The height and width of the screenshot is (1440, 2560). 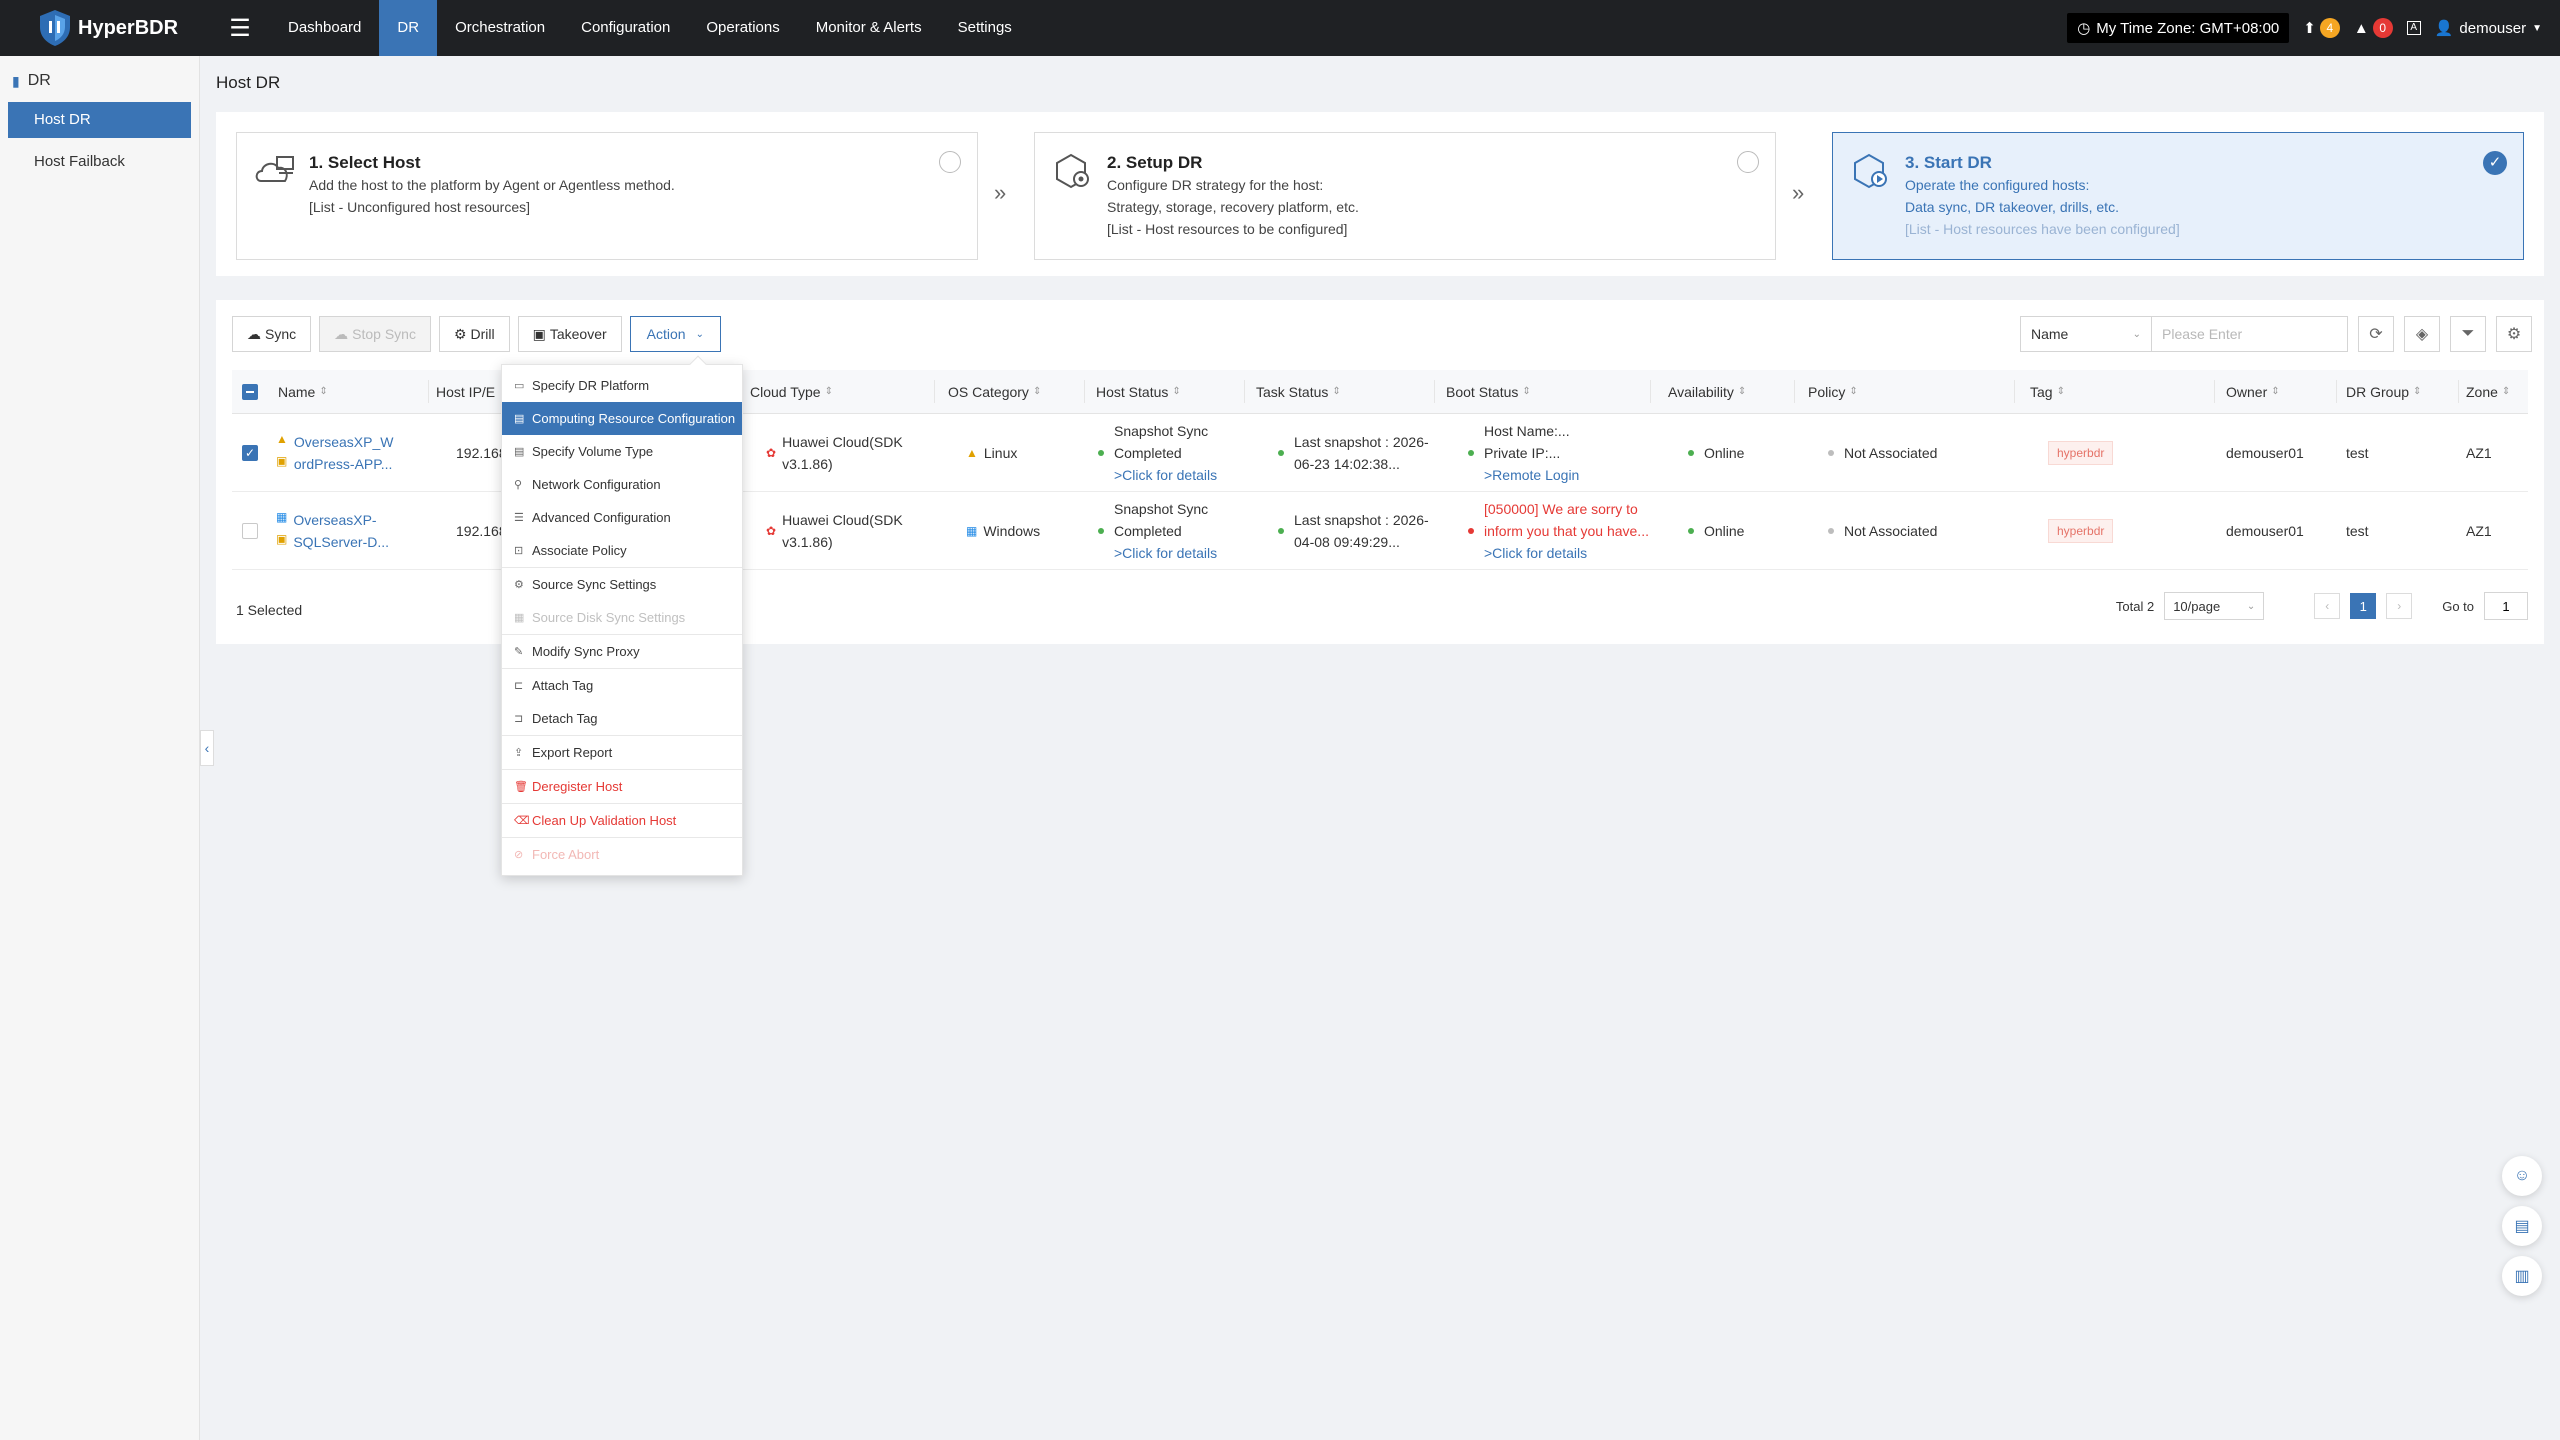 I want to click on row-checkbox, so click(x=250, y=530).